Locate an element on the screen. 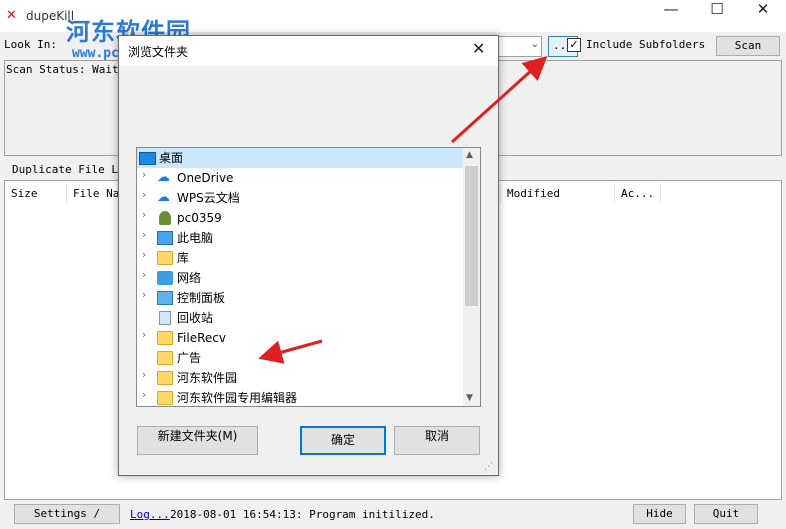 The height and width of the screenshot is (529, 786). hide-button: Hide is located at coordinates (659, 514).